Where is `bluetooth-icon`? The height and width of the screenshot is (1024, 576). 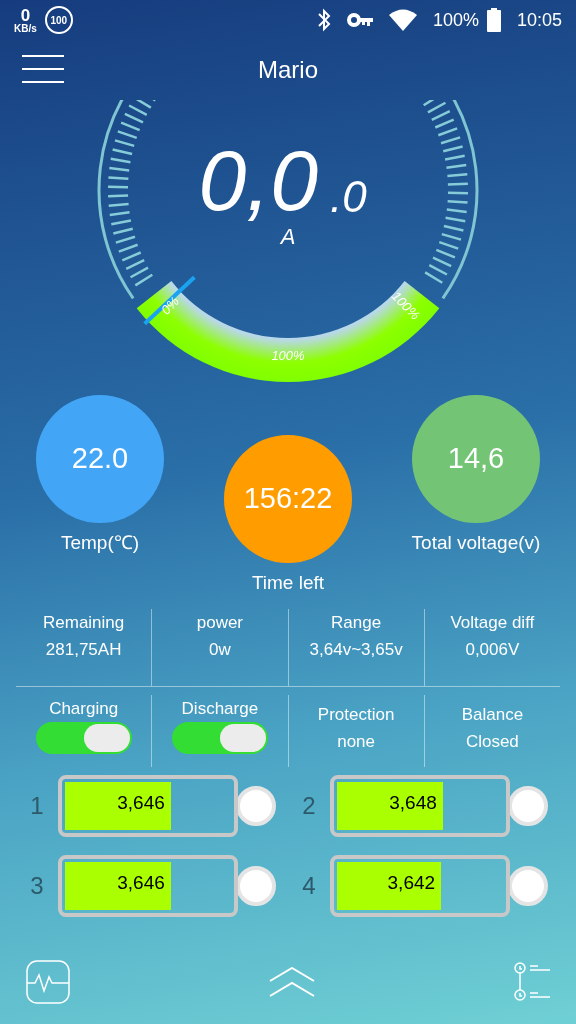 bluetooth-icon is located at coordinates (323, 20).